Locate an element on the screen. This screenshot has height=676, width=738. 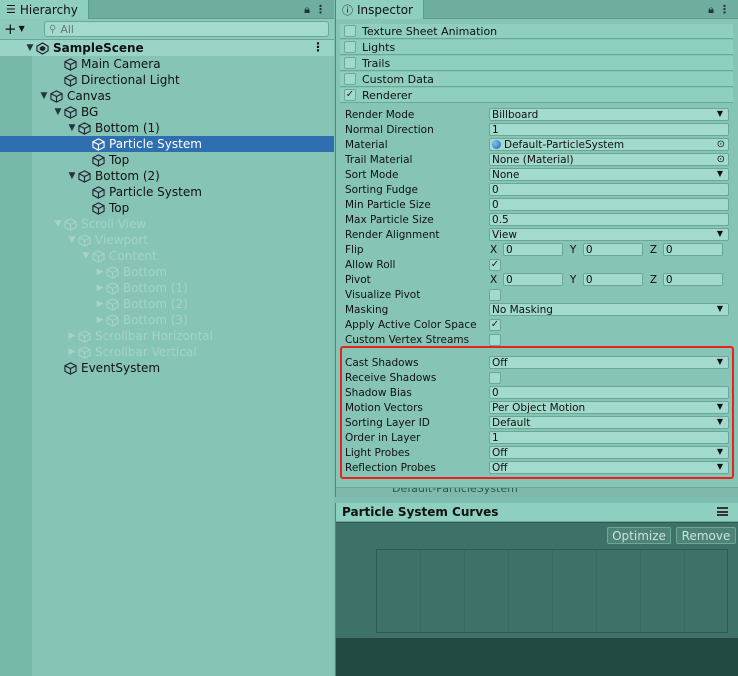
field-value: None (Material) is located at coordinates (533, 159).